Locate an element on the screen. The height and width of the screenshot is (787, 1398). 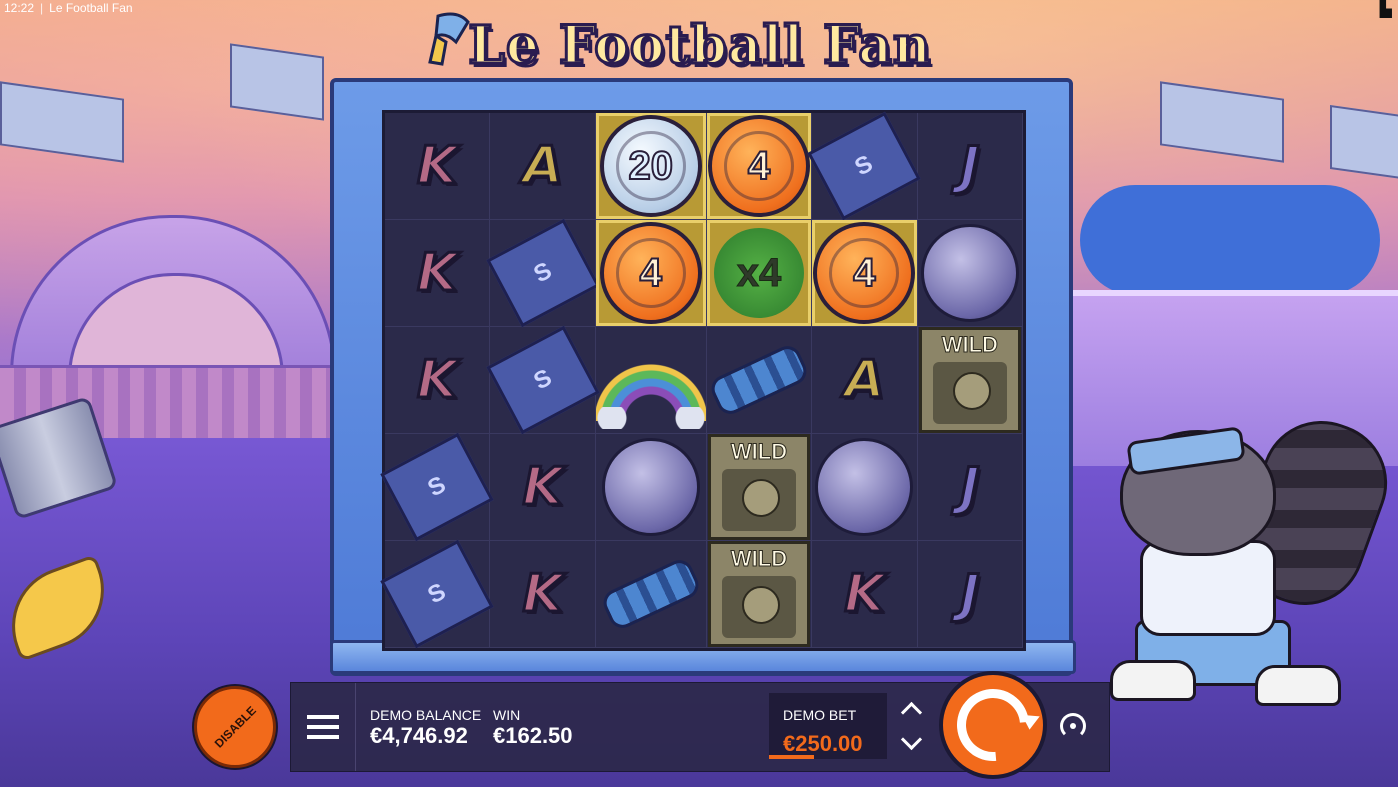
bet-decrease-button is located at coordinates (911, 742).